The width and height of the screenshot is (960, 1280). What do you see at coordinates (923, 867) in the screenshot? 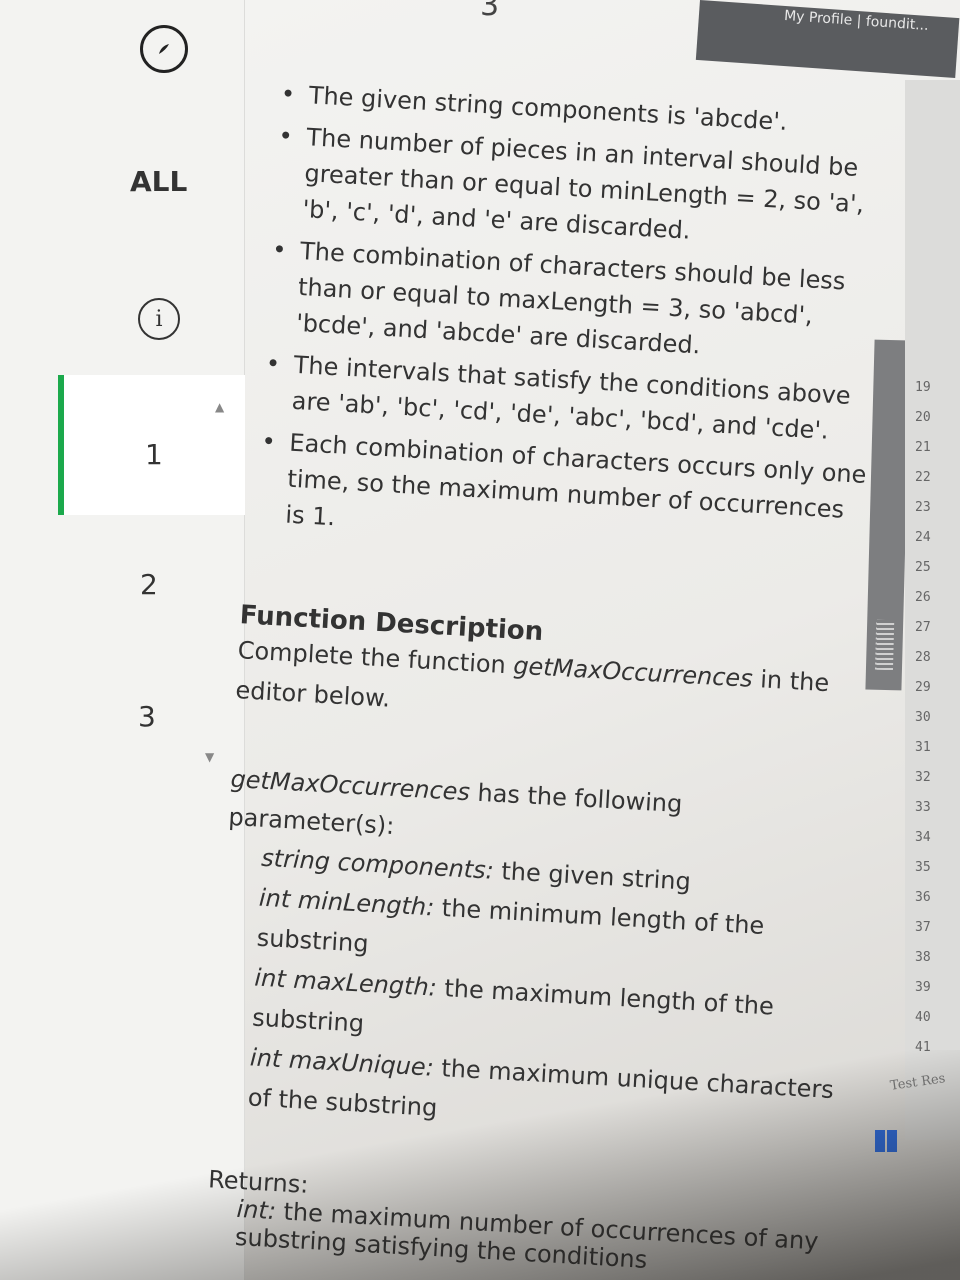
I see `line-number: 35` at bounding box center [923, 867].